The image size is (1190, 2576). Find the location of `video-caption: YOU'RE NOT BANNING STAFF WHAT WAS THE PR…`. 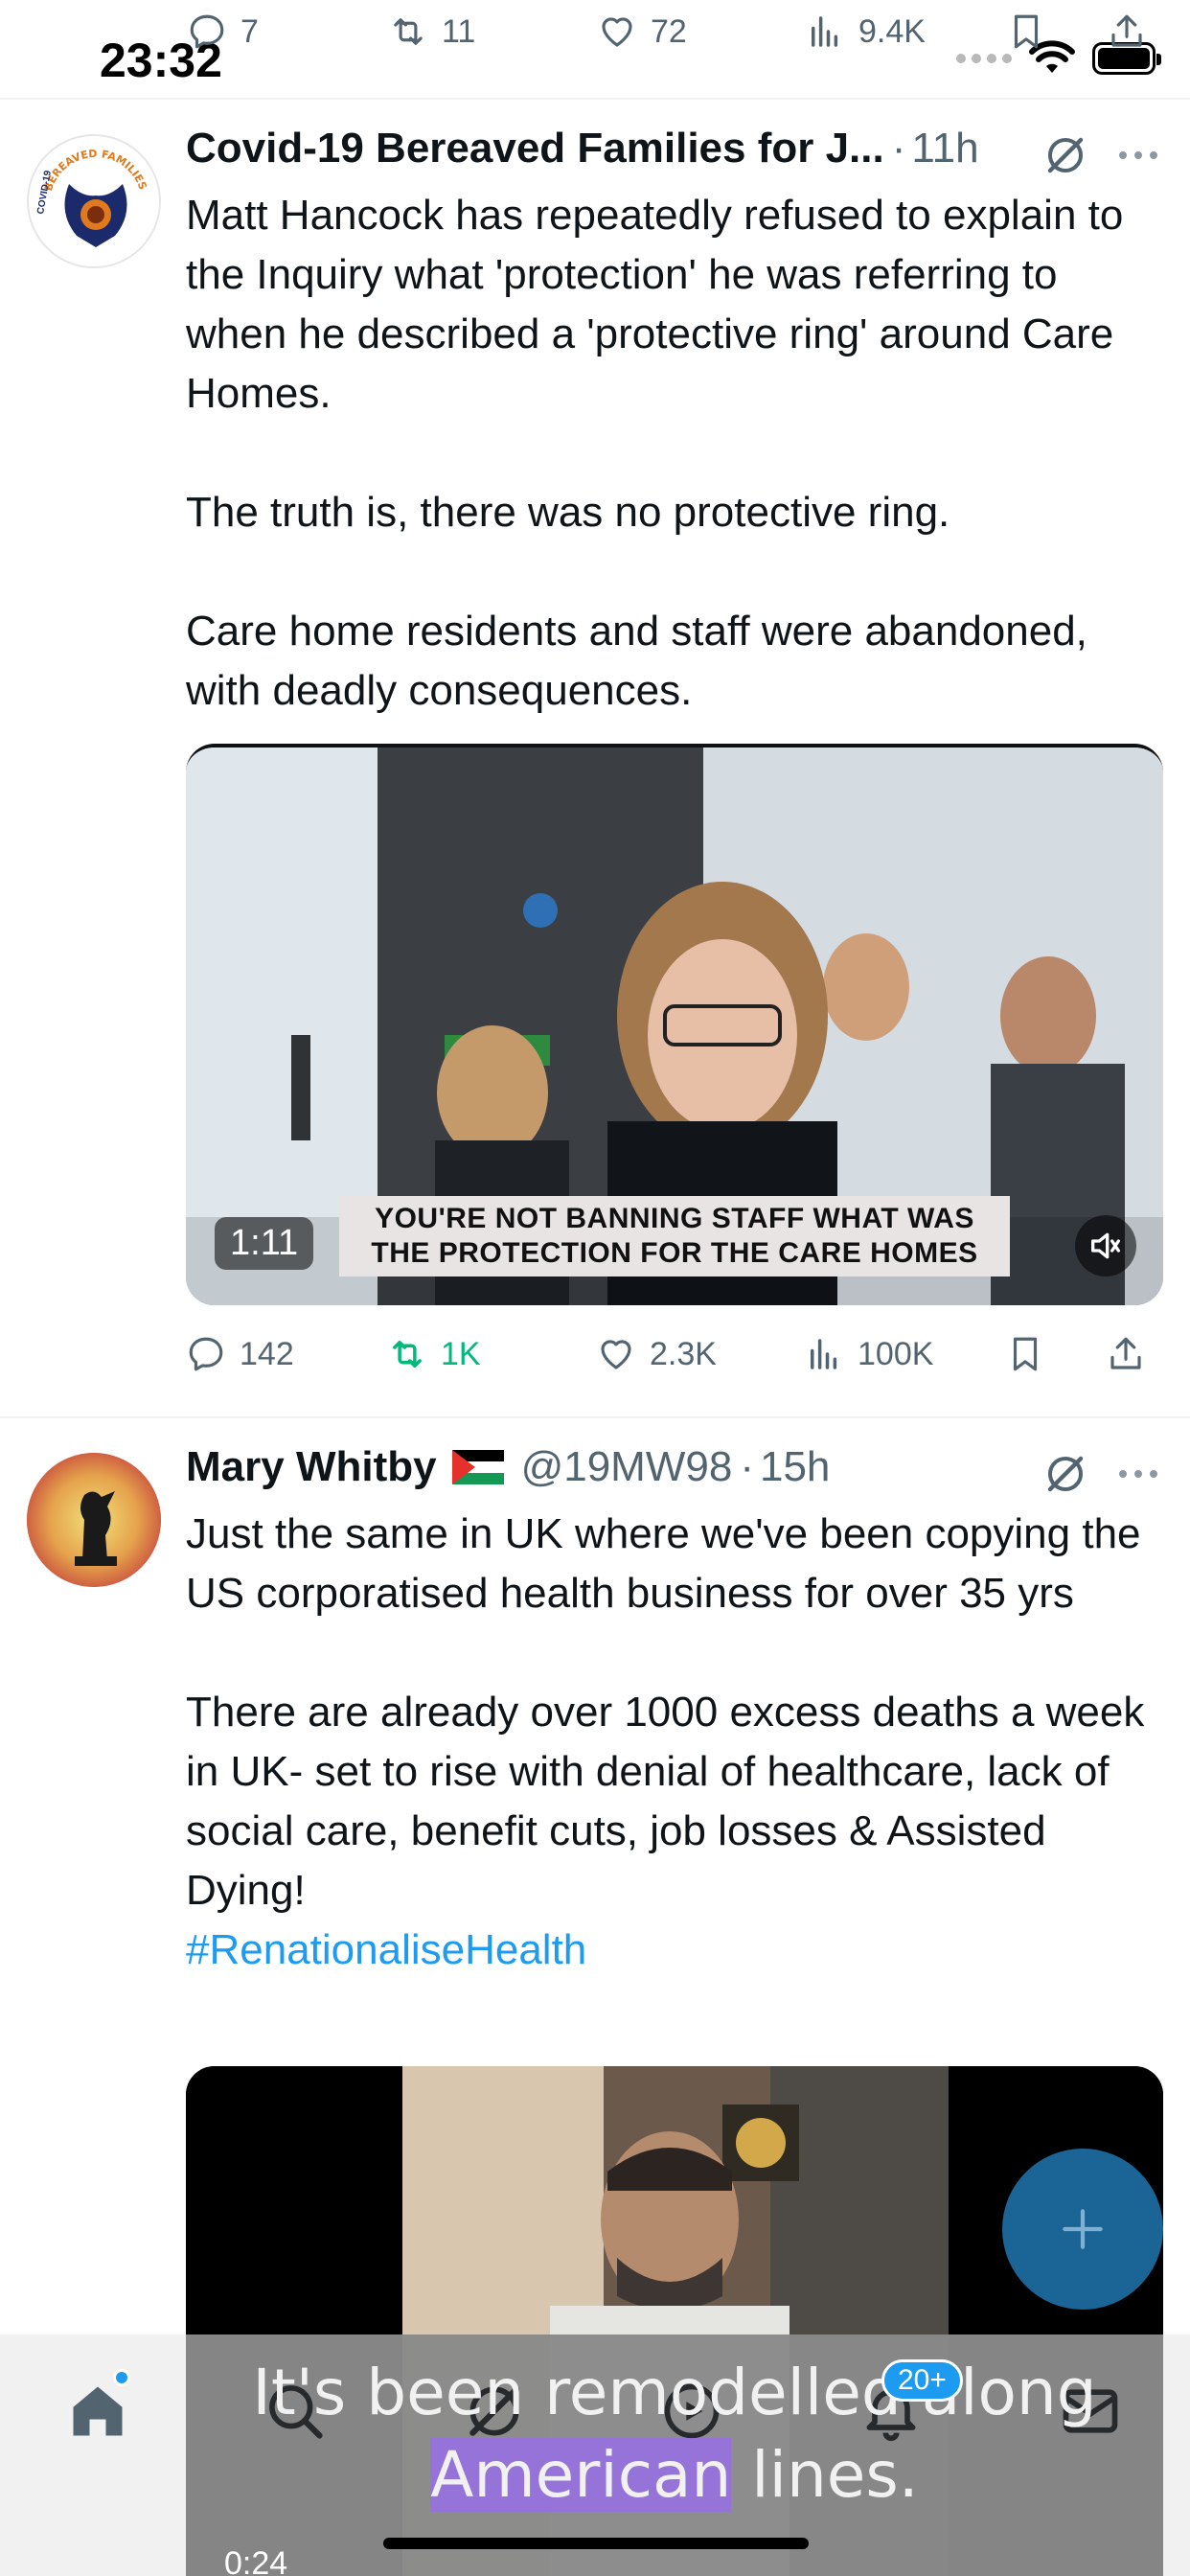

video-caption: YOU'RE NOT BANNING STAFF WHAT WAS THE PR… is located at coordinates (674, 1236).